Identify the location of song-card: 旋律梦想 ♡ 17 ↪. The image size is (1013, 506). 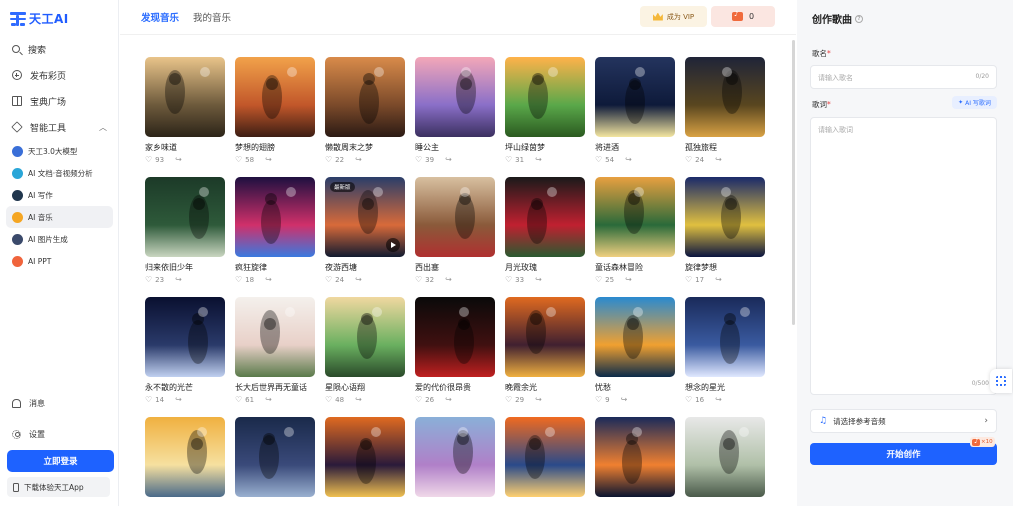
(725, 230).